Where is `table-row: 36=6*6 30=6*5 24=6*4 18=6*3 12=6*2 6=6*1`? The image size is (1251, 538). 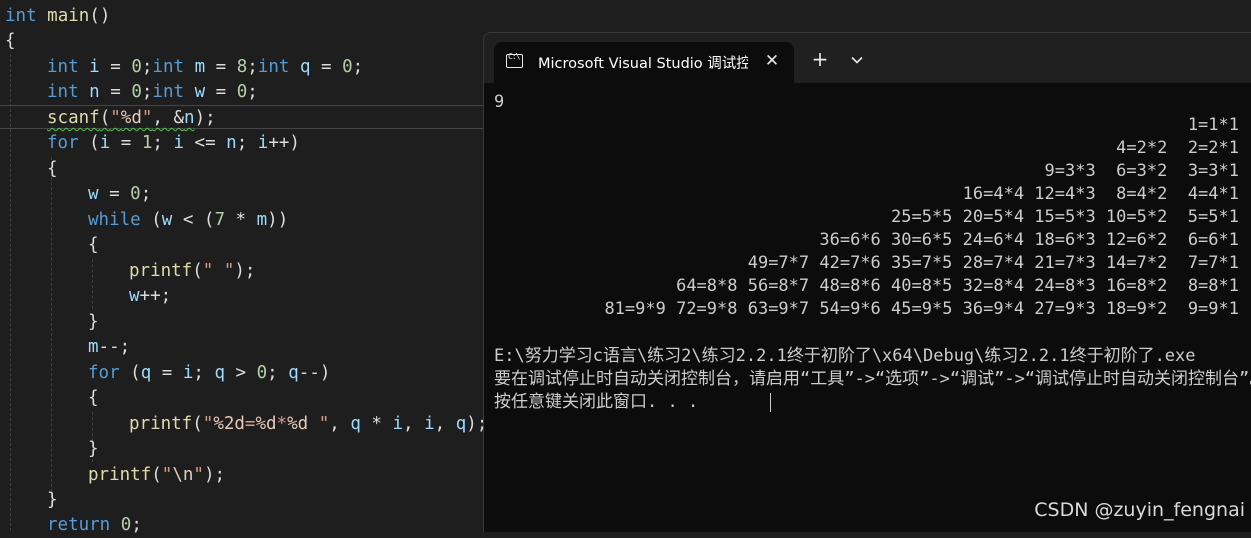 table-row: 36=6*6 30=6*5 24=6*4 18=6*3 12=6*2 6=6*1 is located at coordinates (1029, 240).